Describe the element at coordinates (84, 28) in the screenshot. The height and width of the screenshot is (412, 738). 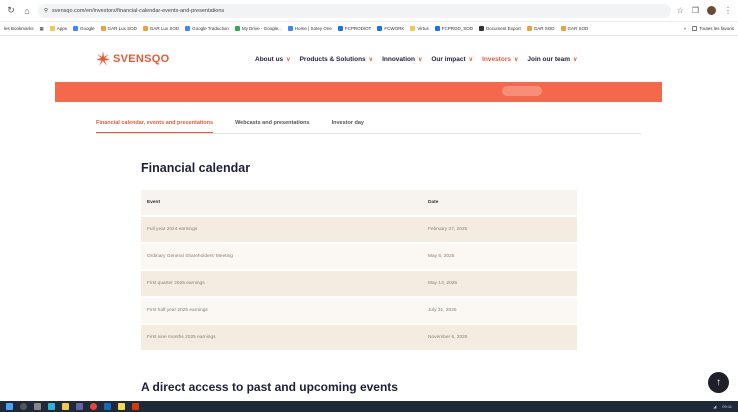
I see `bookmark-item: Google` at that location.